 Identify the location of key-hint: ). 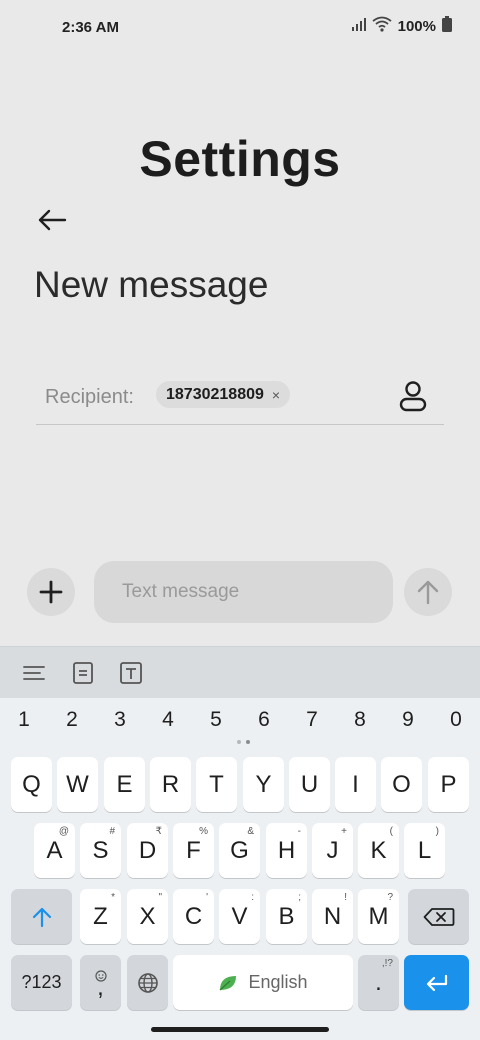
(437, 831).